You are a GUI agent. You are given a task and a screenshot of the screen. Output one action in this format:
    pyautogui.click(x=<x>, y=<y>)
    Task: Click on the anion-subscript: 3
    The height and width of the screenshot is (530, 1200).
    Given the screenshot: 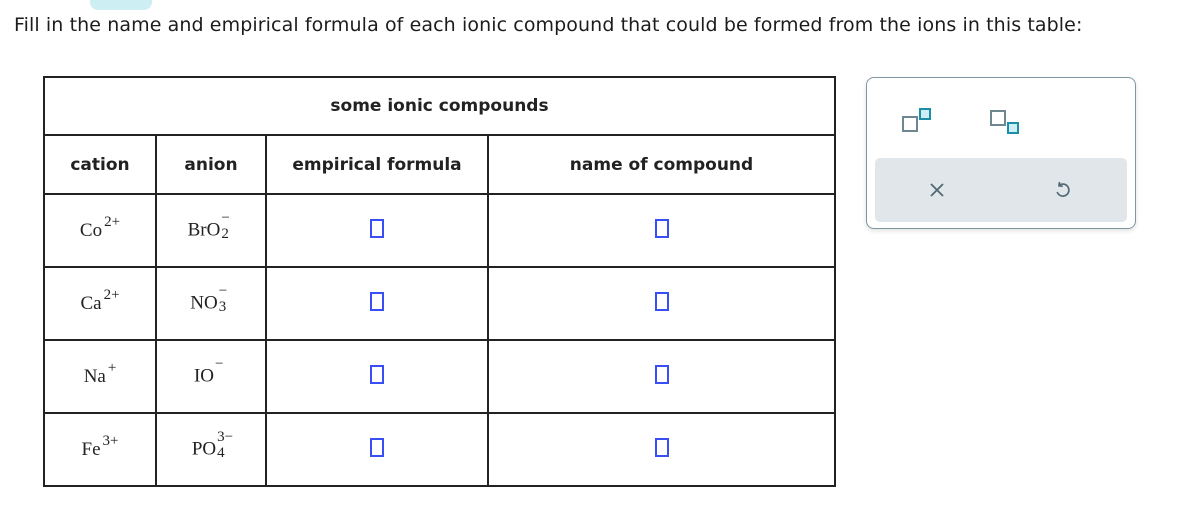 What is the action you would take?
    pyautogui.click(x=222, y=306)
    